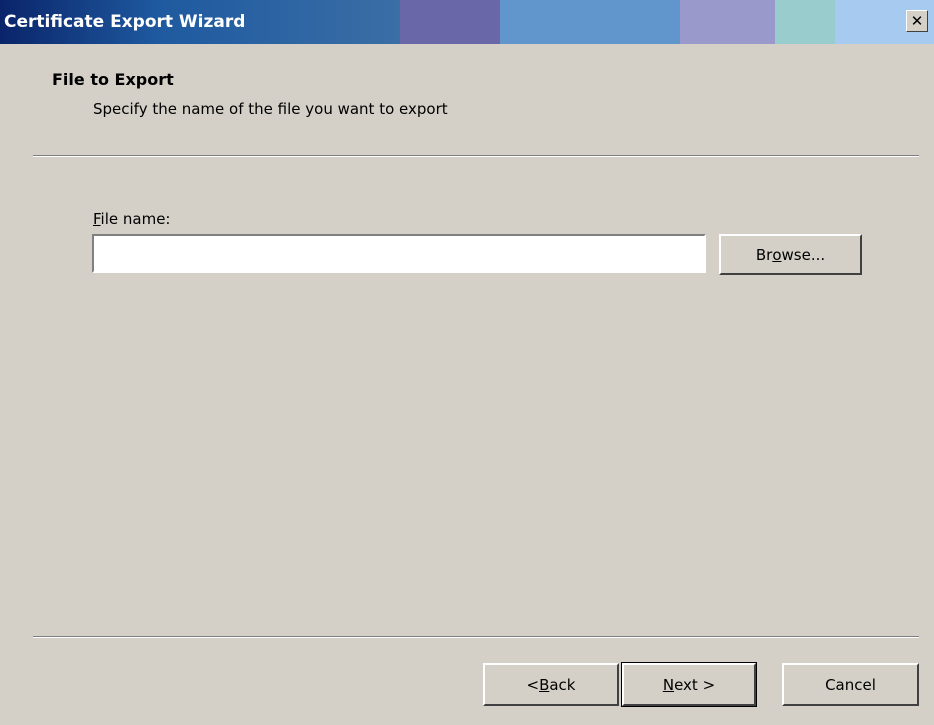 Image resolution: width=934 pixels, height=725 pixels. I want to click on back-label-rest: ack, so click(562, 684).